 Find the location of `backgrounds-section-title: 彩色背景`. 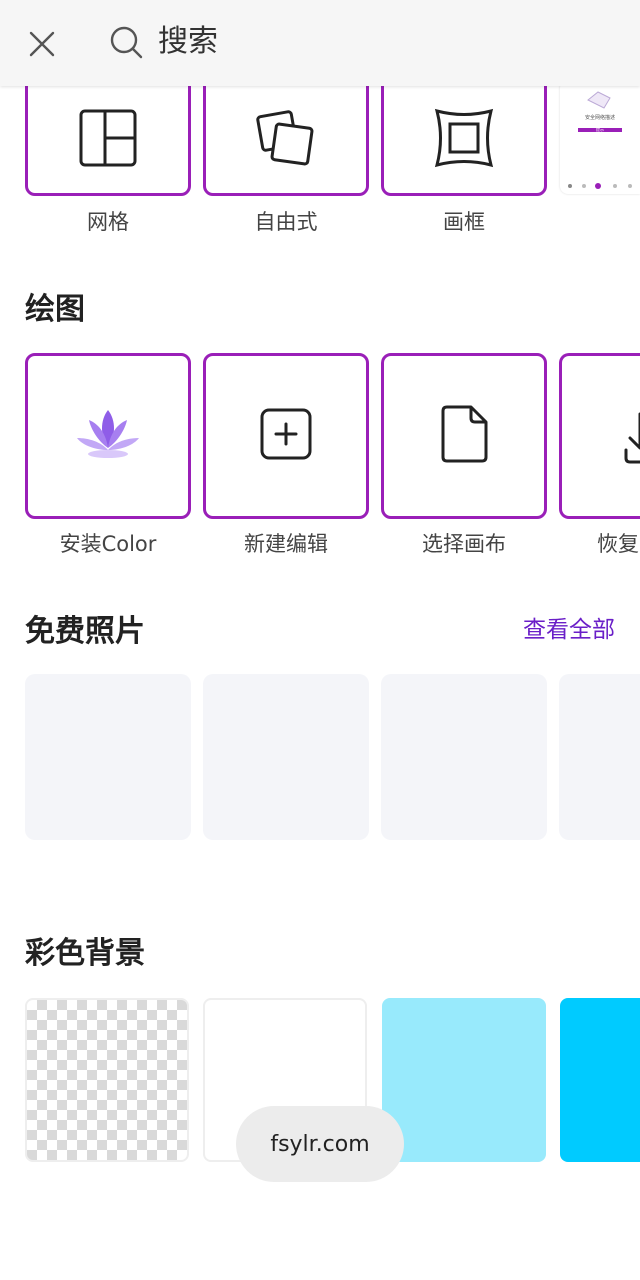

backgrounds-section-title: 彩色背景 is located at coordinates (85, 953).